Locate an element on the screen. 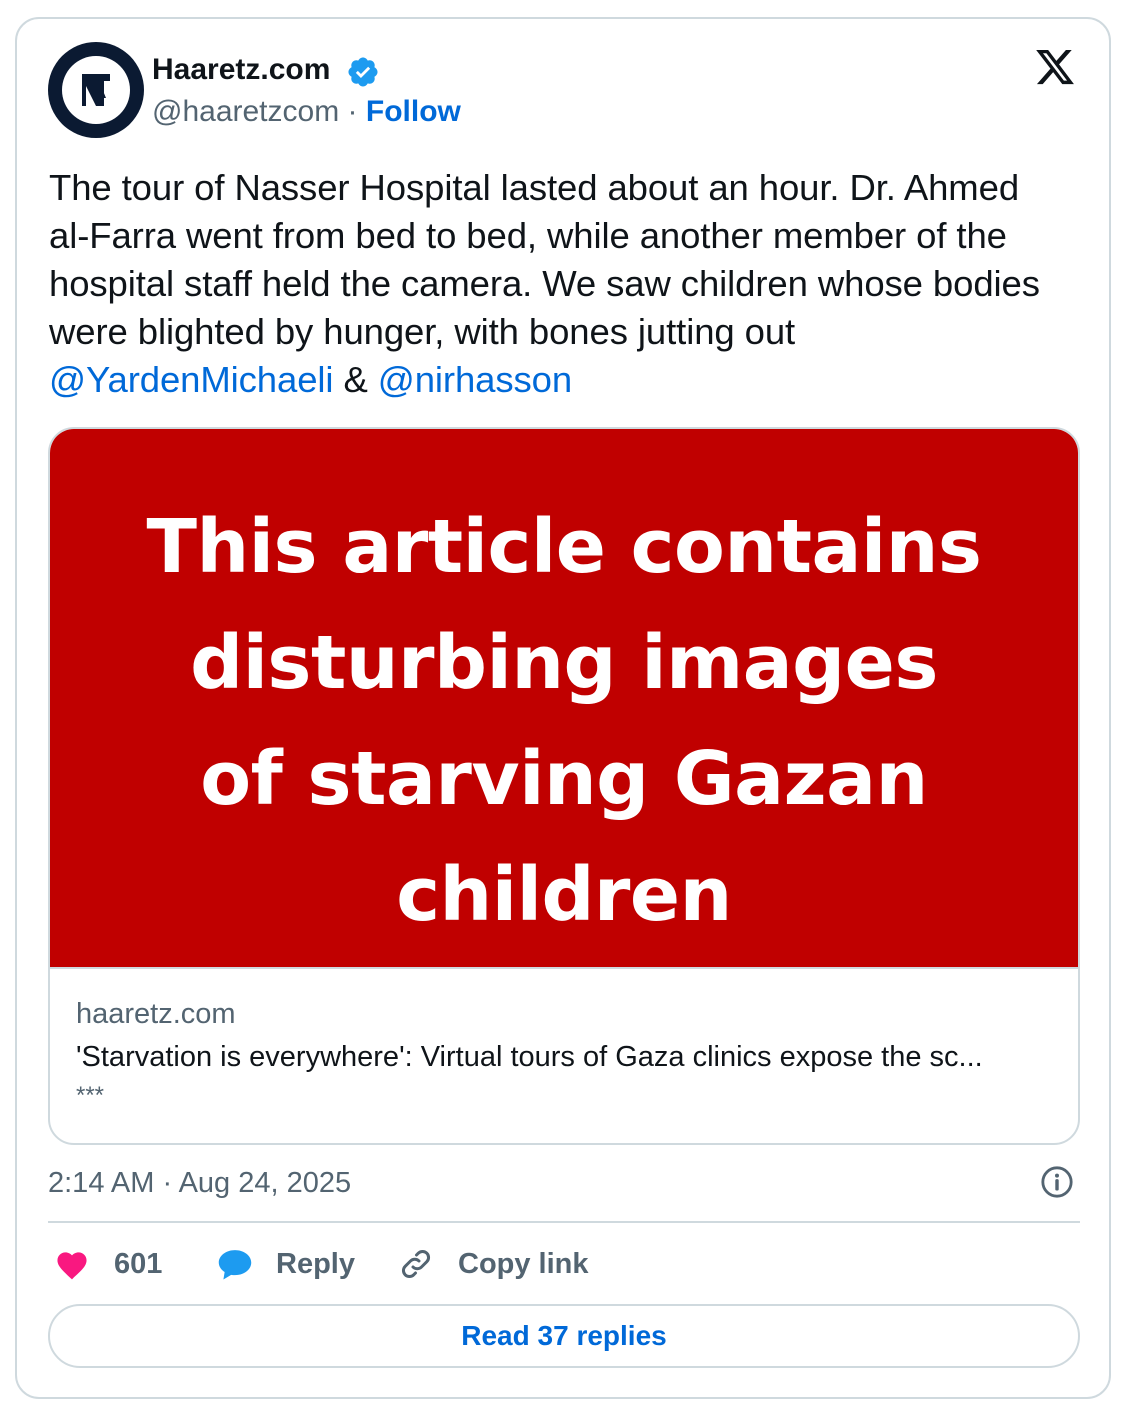 Image resolution: width=1128 pixels, height=1414 pixels. follow-button: Follow is located at coordinates (413, 111).